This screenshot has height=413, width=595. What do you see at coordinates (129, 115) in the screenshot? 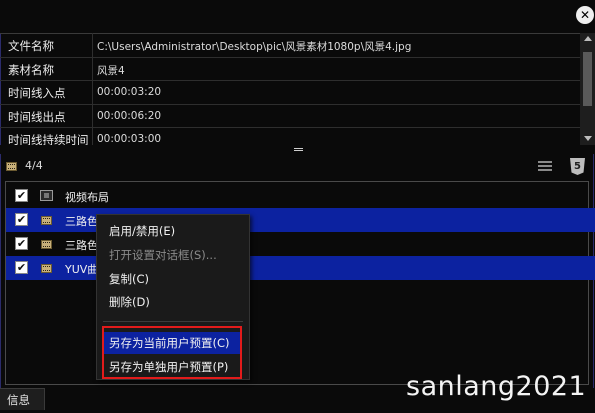
I see `property-value: 00:00:06:20` at bounding box center [129, 115].